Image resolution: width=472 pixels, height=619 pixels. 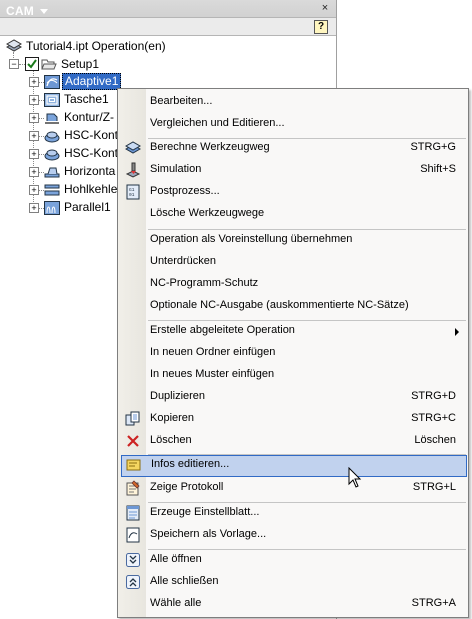 What do you see at coordinates (86, 99) in the screenshot?
I see `tree-operation-label: Tasche1` at bounding box center [86, 99].